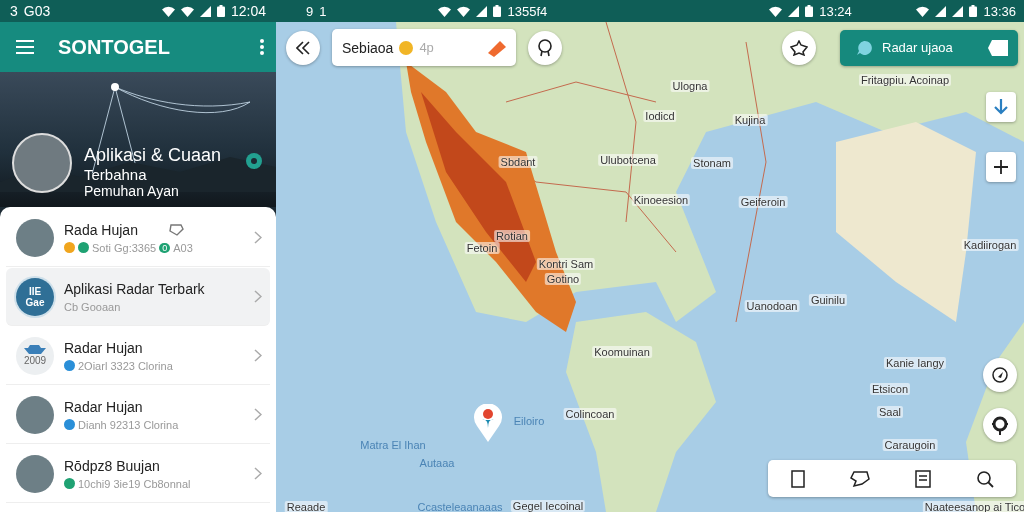 This screenshot has width=1024, height=512. What do you see at coordinates (999, 11) in the screenshot?
I see `clock-text: 13:36` at bounding box center [999, 11].